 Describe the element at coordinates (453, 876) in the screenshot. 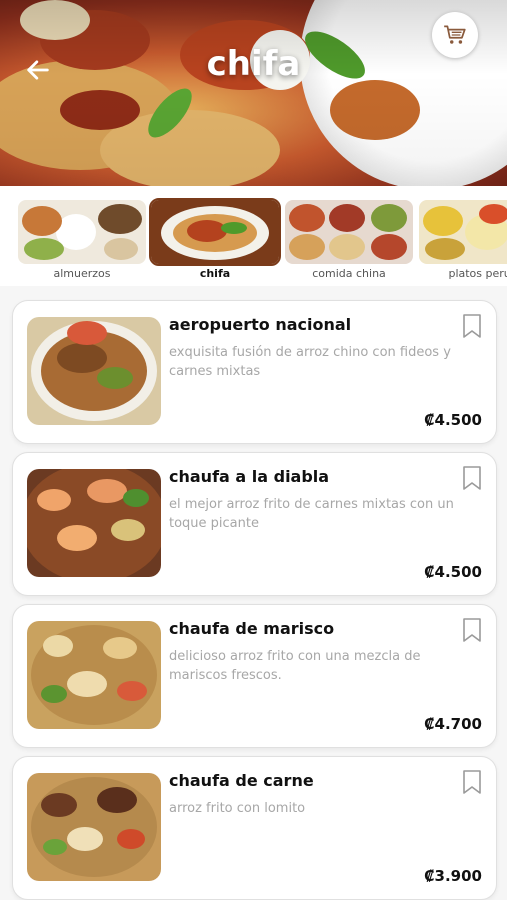

I see `item-price: ₡3.900` at that location.